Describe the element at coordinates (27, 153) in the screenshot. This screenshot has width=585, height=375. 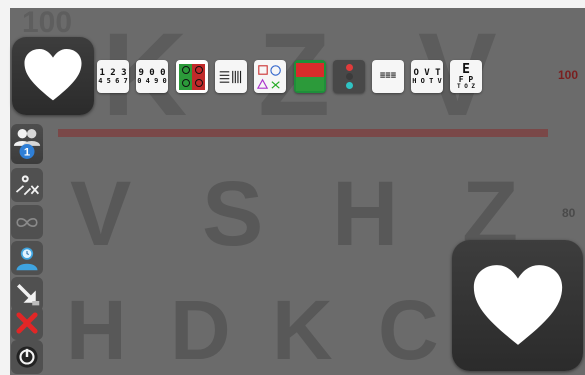
I see `svg-text: 1` at that location.